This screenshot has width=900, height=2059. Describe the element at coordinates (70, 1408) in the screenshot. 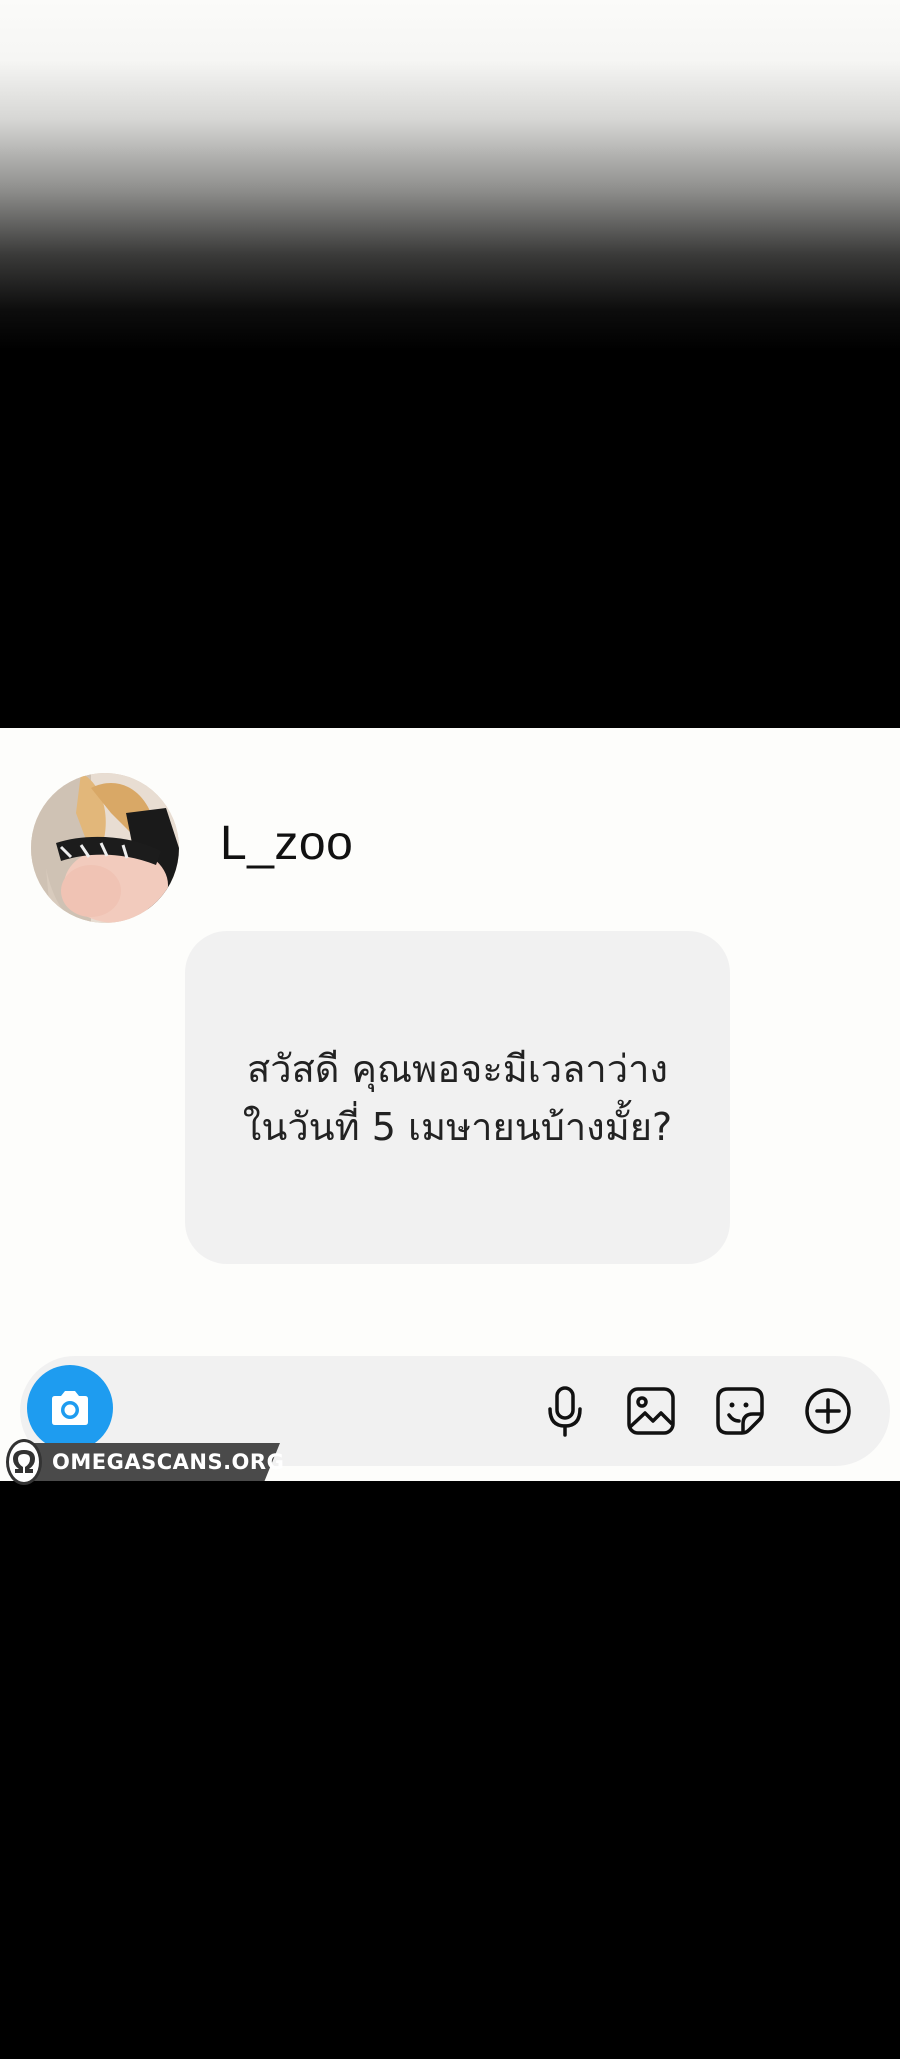

I see `camera-icon` at that location.